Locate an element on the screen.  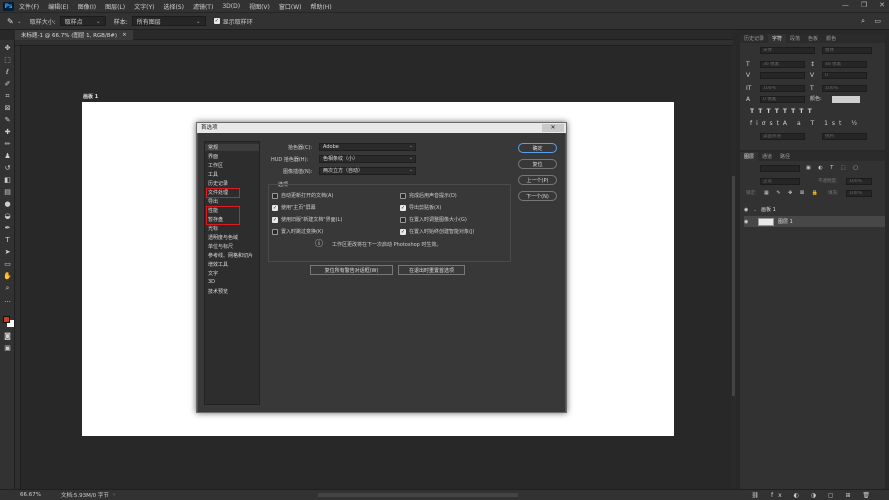
layer-filter-field is located at coordinates (780, 168).